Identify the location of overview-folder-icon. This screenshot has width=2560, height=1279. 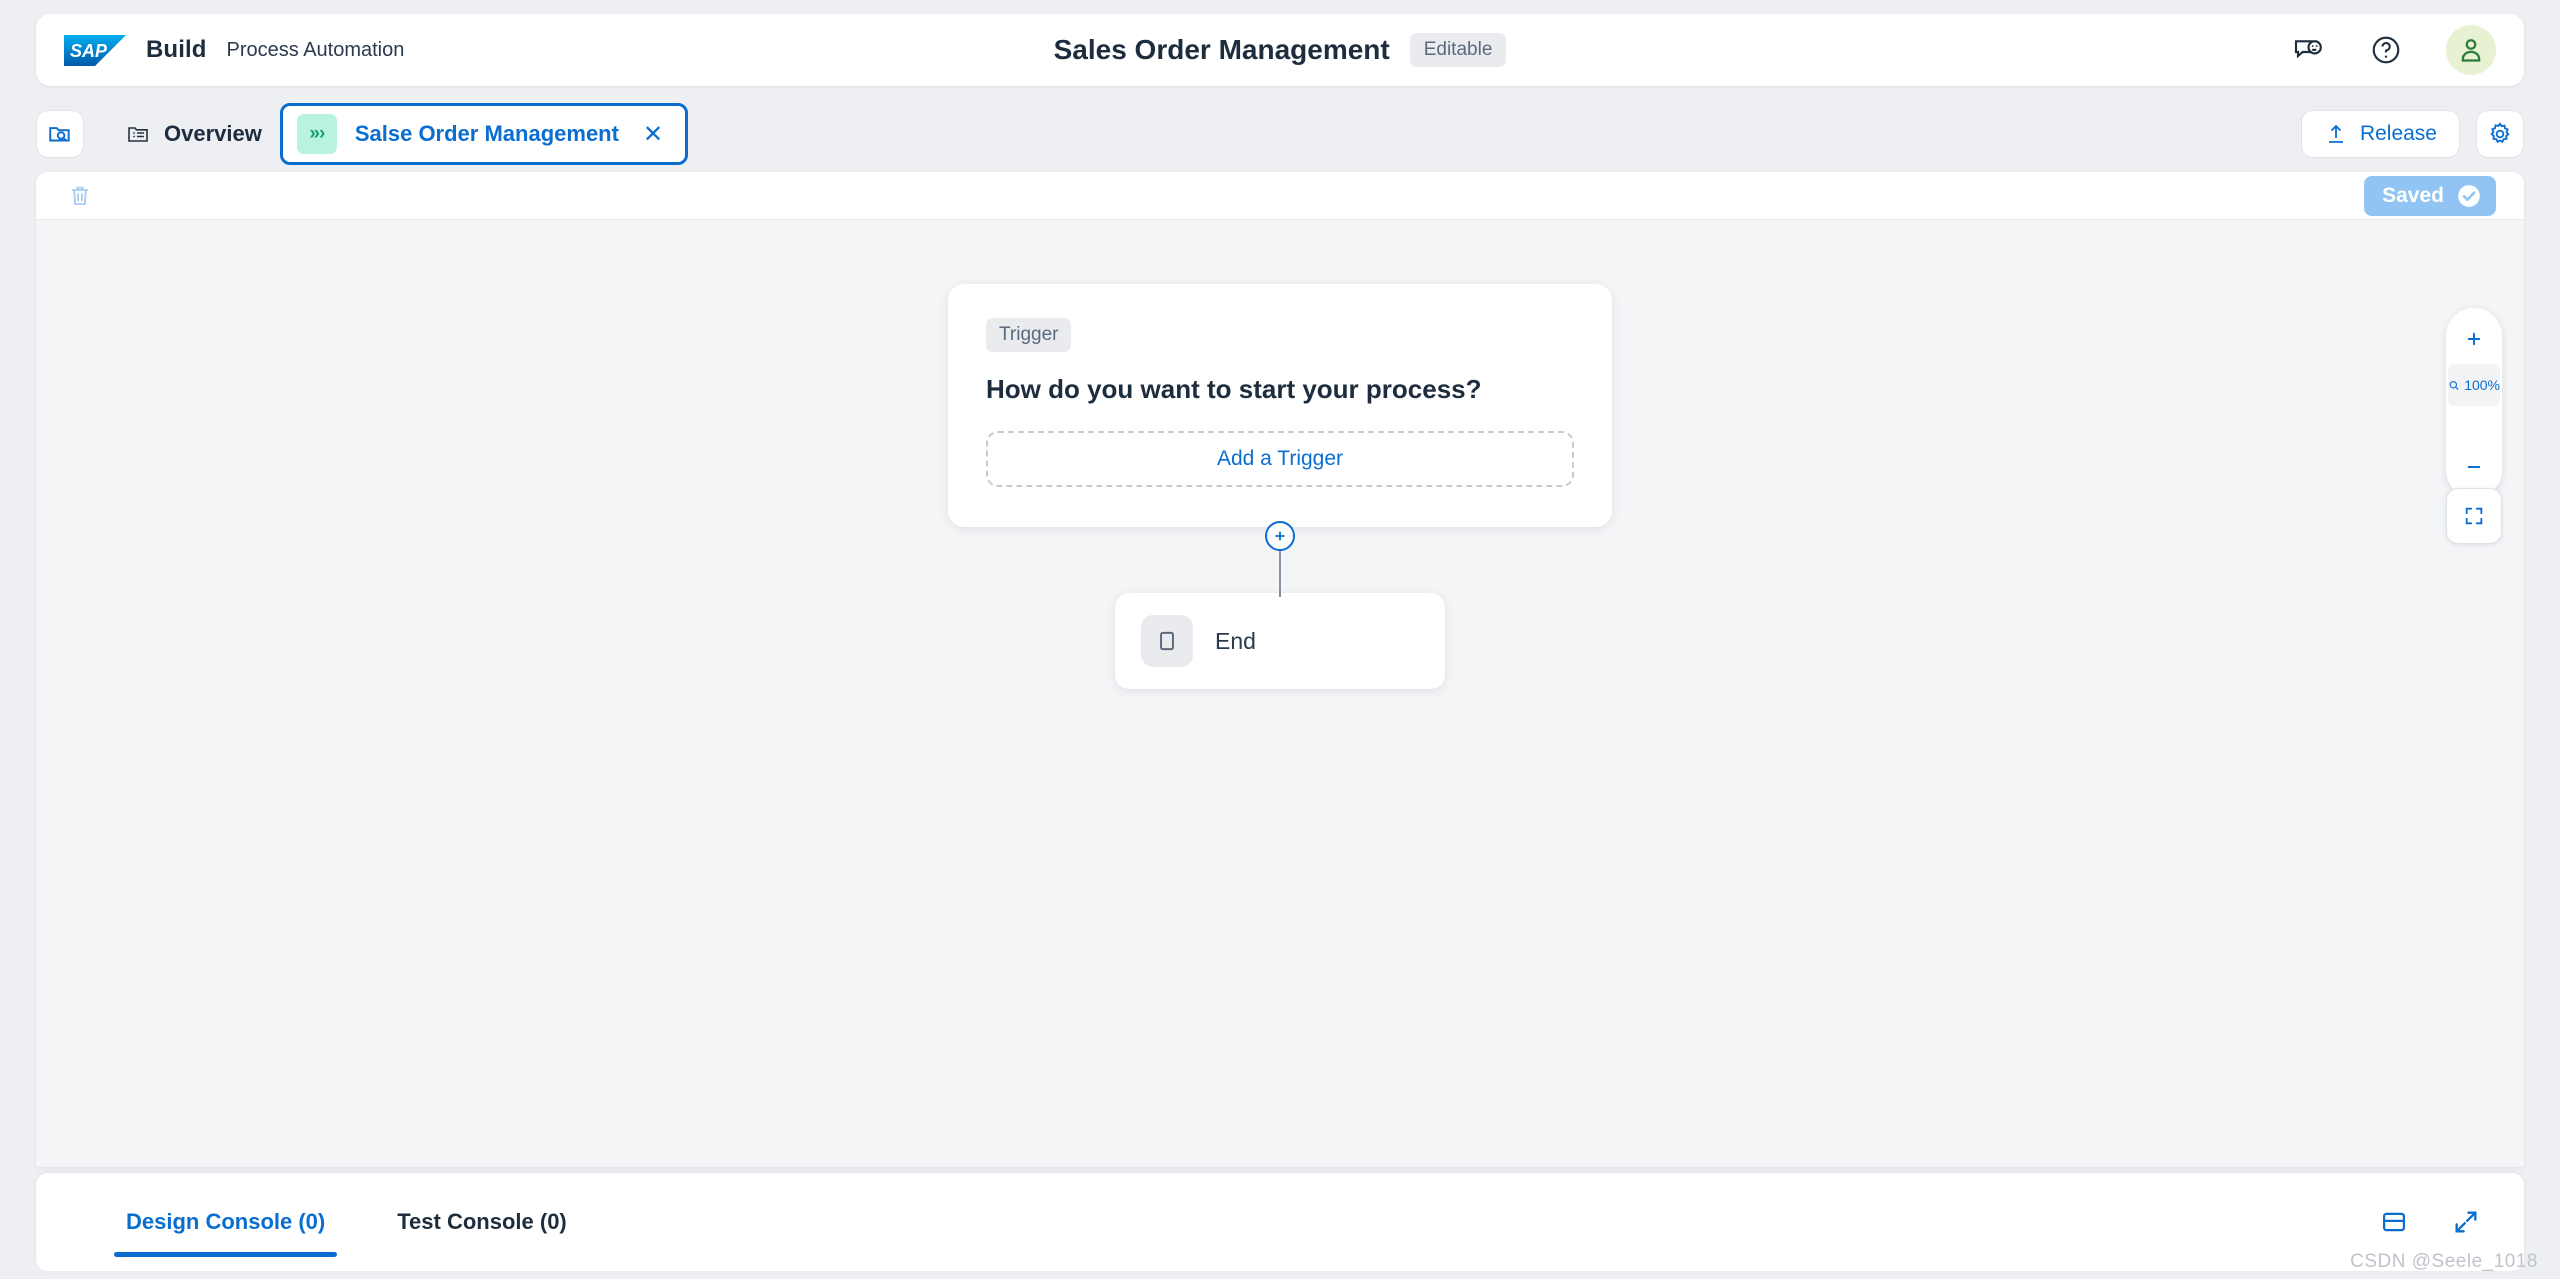
(138, 134).